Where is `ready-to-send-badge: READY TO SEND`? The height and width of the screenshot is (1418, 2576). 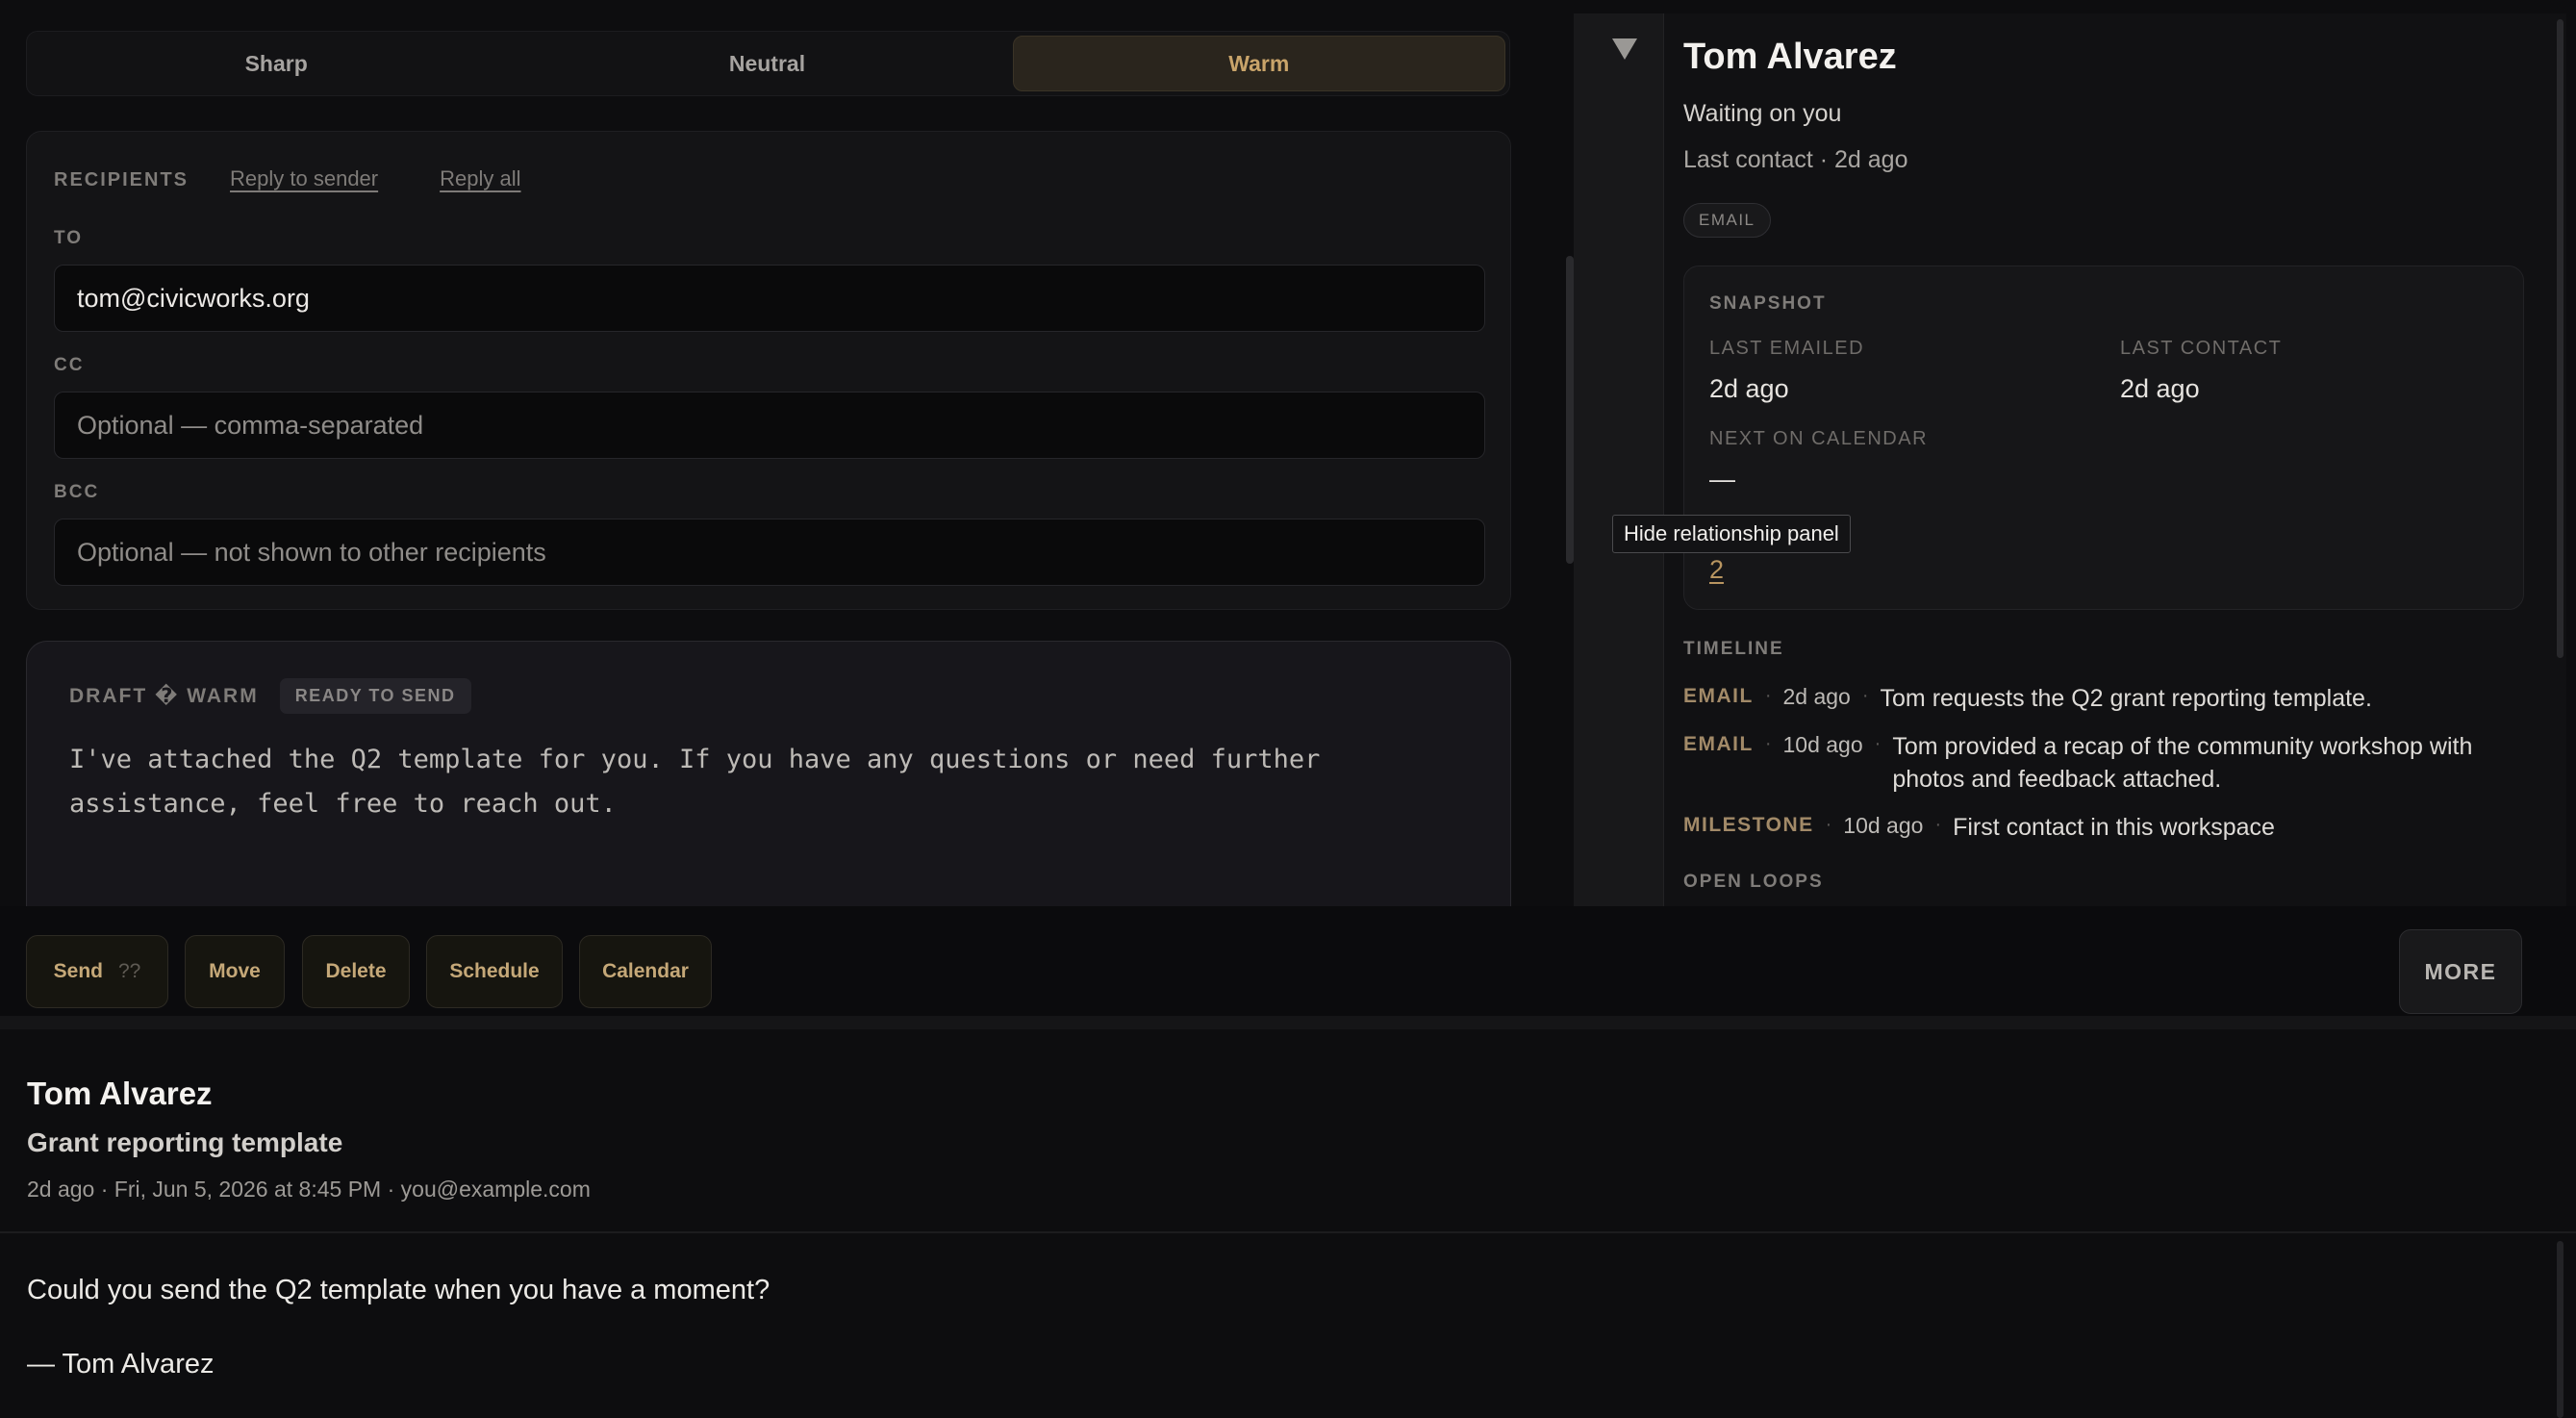 ready-to-send-badge: READY TO SEND is located at coordinates (375, 696).